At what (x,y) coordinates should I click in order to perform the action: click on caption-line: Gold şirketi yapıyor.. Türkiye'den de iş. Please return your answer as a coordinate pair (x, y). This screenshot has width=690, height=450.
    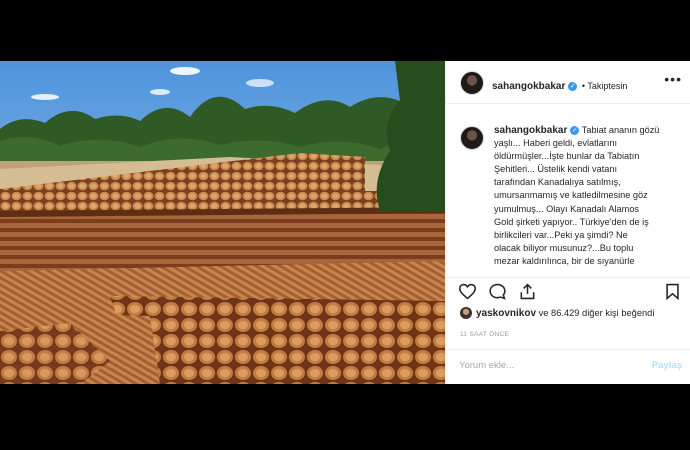
    Looking at the image, I should click on (571, 221).